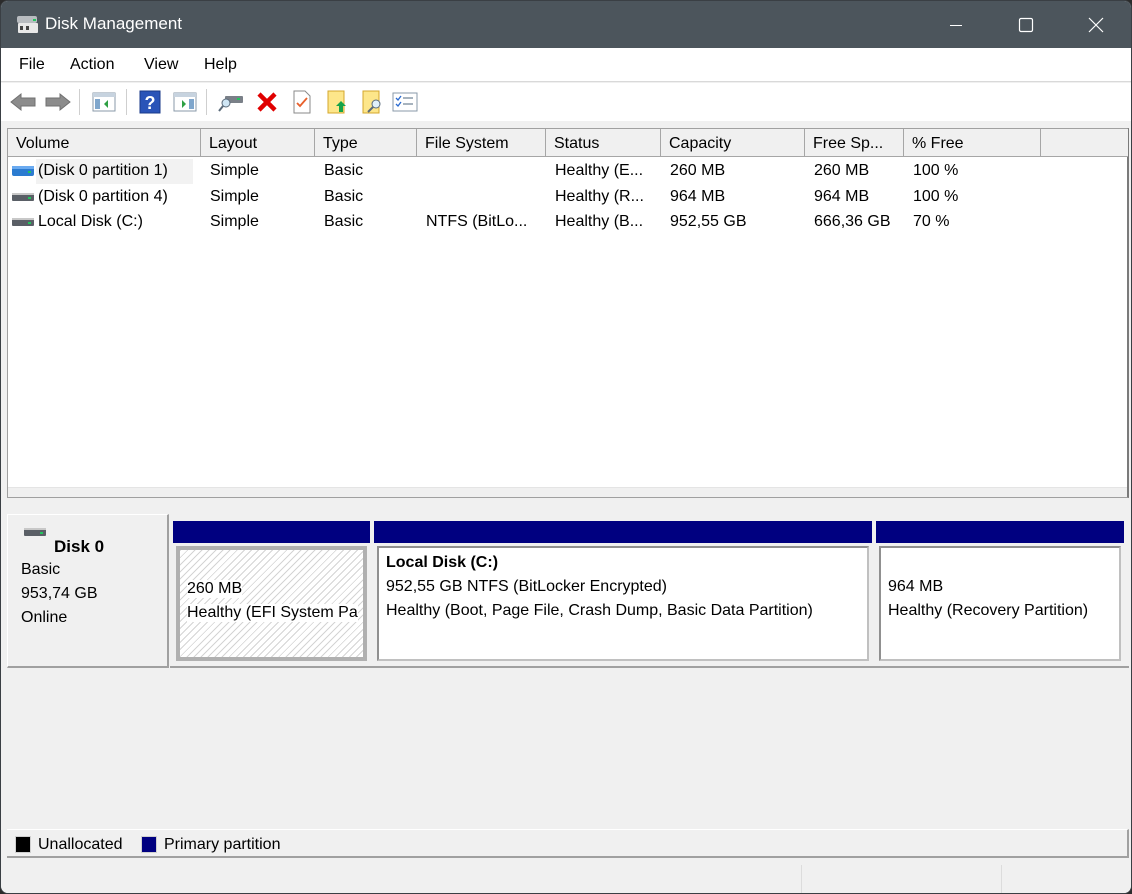 The width and height of the screenshot is (1132, 894). What do you see at coordinates (28, 25) in the screenshot?
I see `disk-management-icon` at bounding box center [28, 25].